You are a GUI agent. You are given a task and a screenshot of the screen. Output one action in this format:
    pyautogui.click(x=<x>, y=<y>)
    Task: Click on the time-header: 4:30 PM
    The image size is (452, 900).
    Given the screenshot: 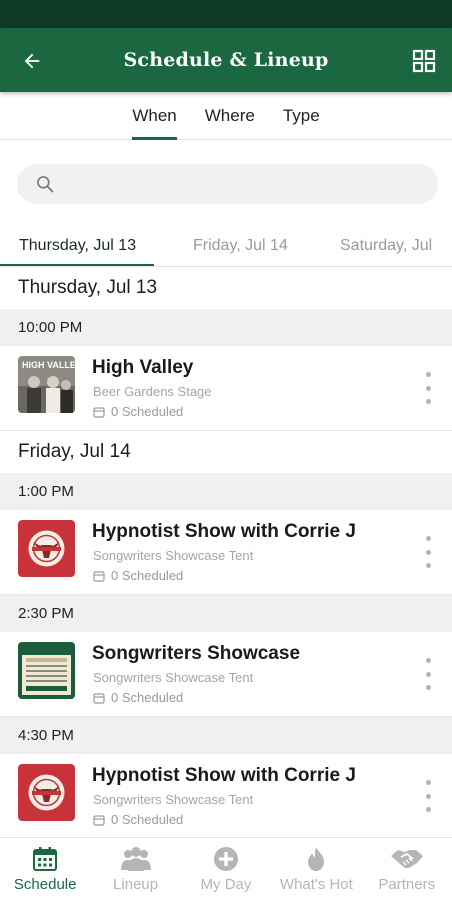 What is the action you would take?
    pyautogui.click(x=226, y=735)
    